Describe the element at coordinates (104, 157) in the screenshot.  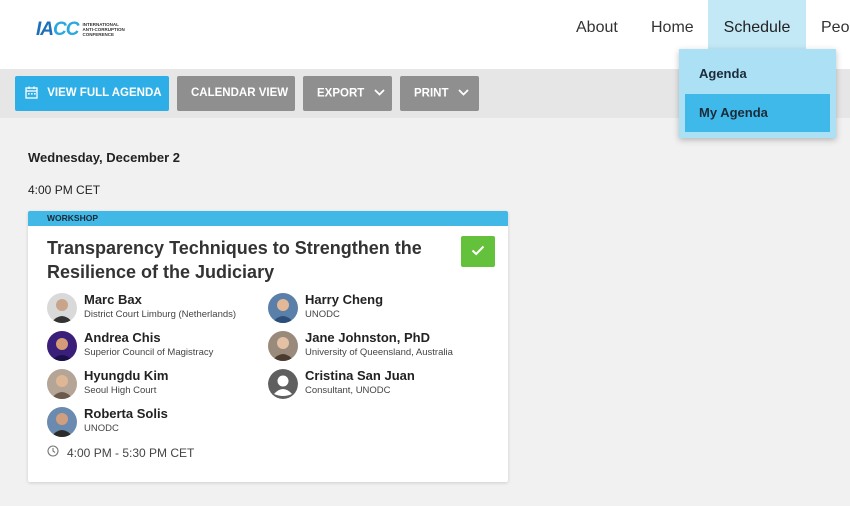
I see `day-heading: Wednesday, December 2` at that location.